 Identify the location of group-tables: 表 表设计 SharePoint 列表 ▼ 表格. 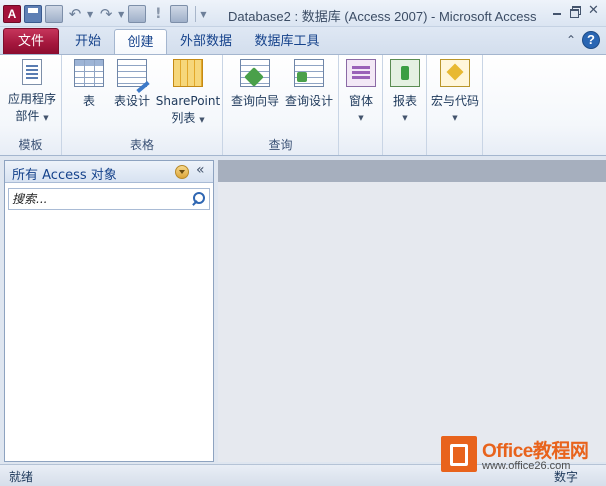
(142, 105).